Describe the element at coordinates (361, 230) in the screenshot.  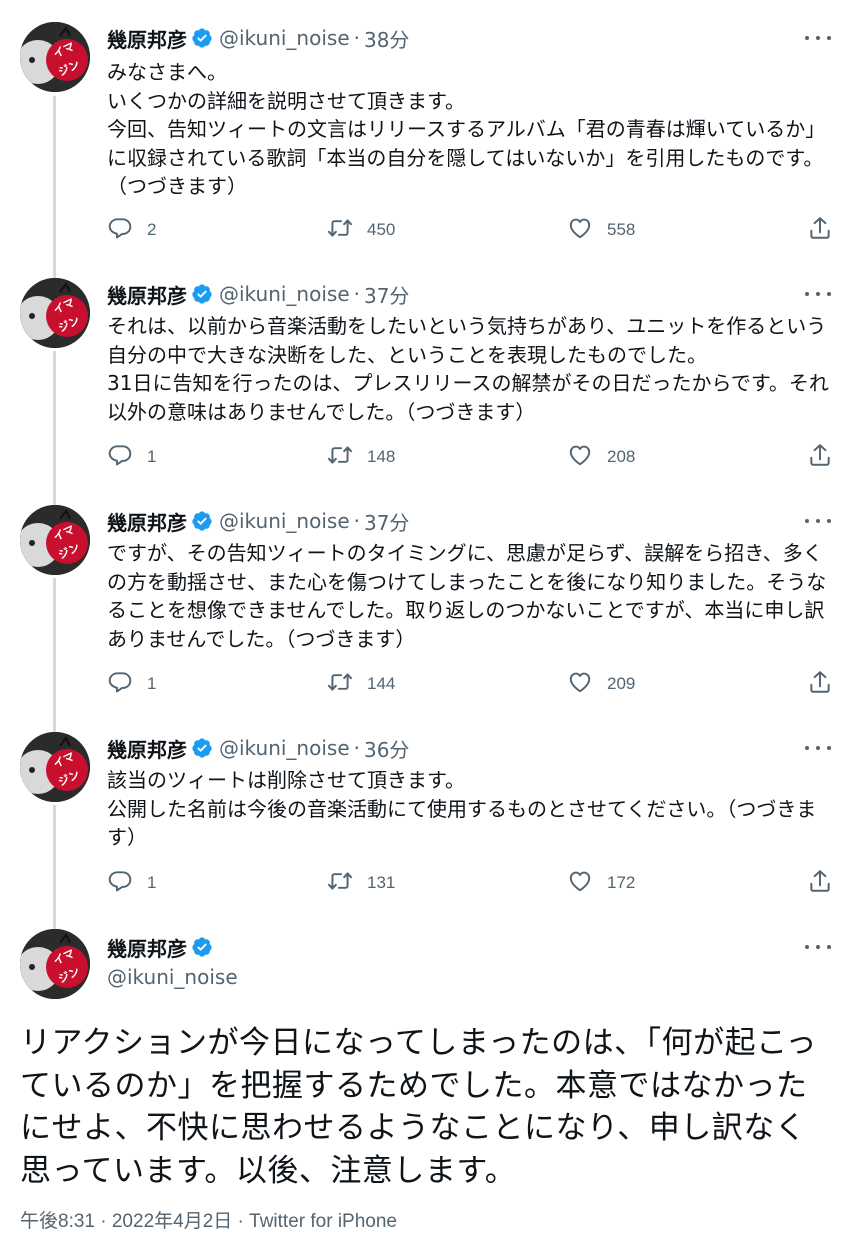
I see `retweet-button: 450` at that location.